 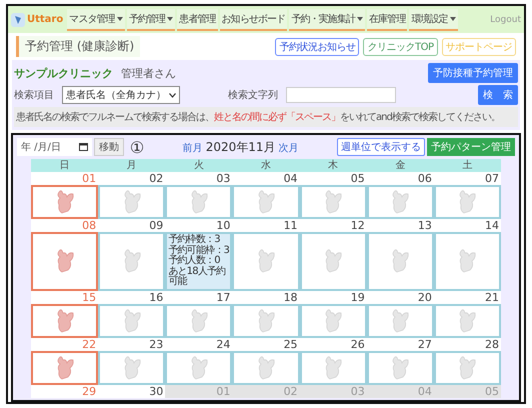 What do you see at coordinates (64, 297) in the screenshot?
I see `day-number: 15` at bounding box center [64, 297].